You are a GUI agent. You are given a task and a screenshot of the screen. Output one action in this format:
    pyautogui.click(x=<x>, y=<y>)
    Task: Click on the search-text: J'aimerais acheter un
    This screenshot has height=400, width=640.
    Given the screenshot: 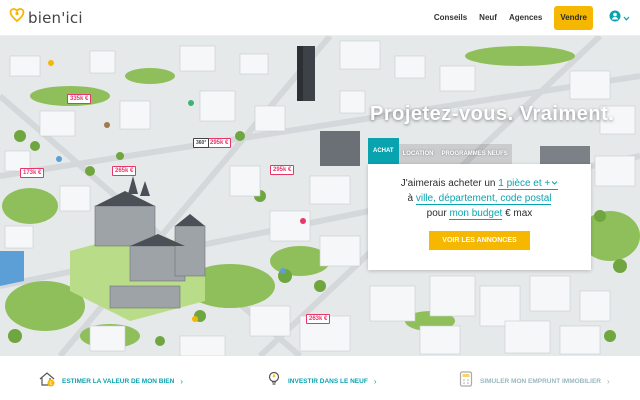 What is the action you would take?
    pyautogui.click(x=448, y=183)
    